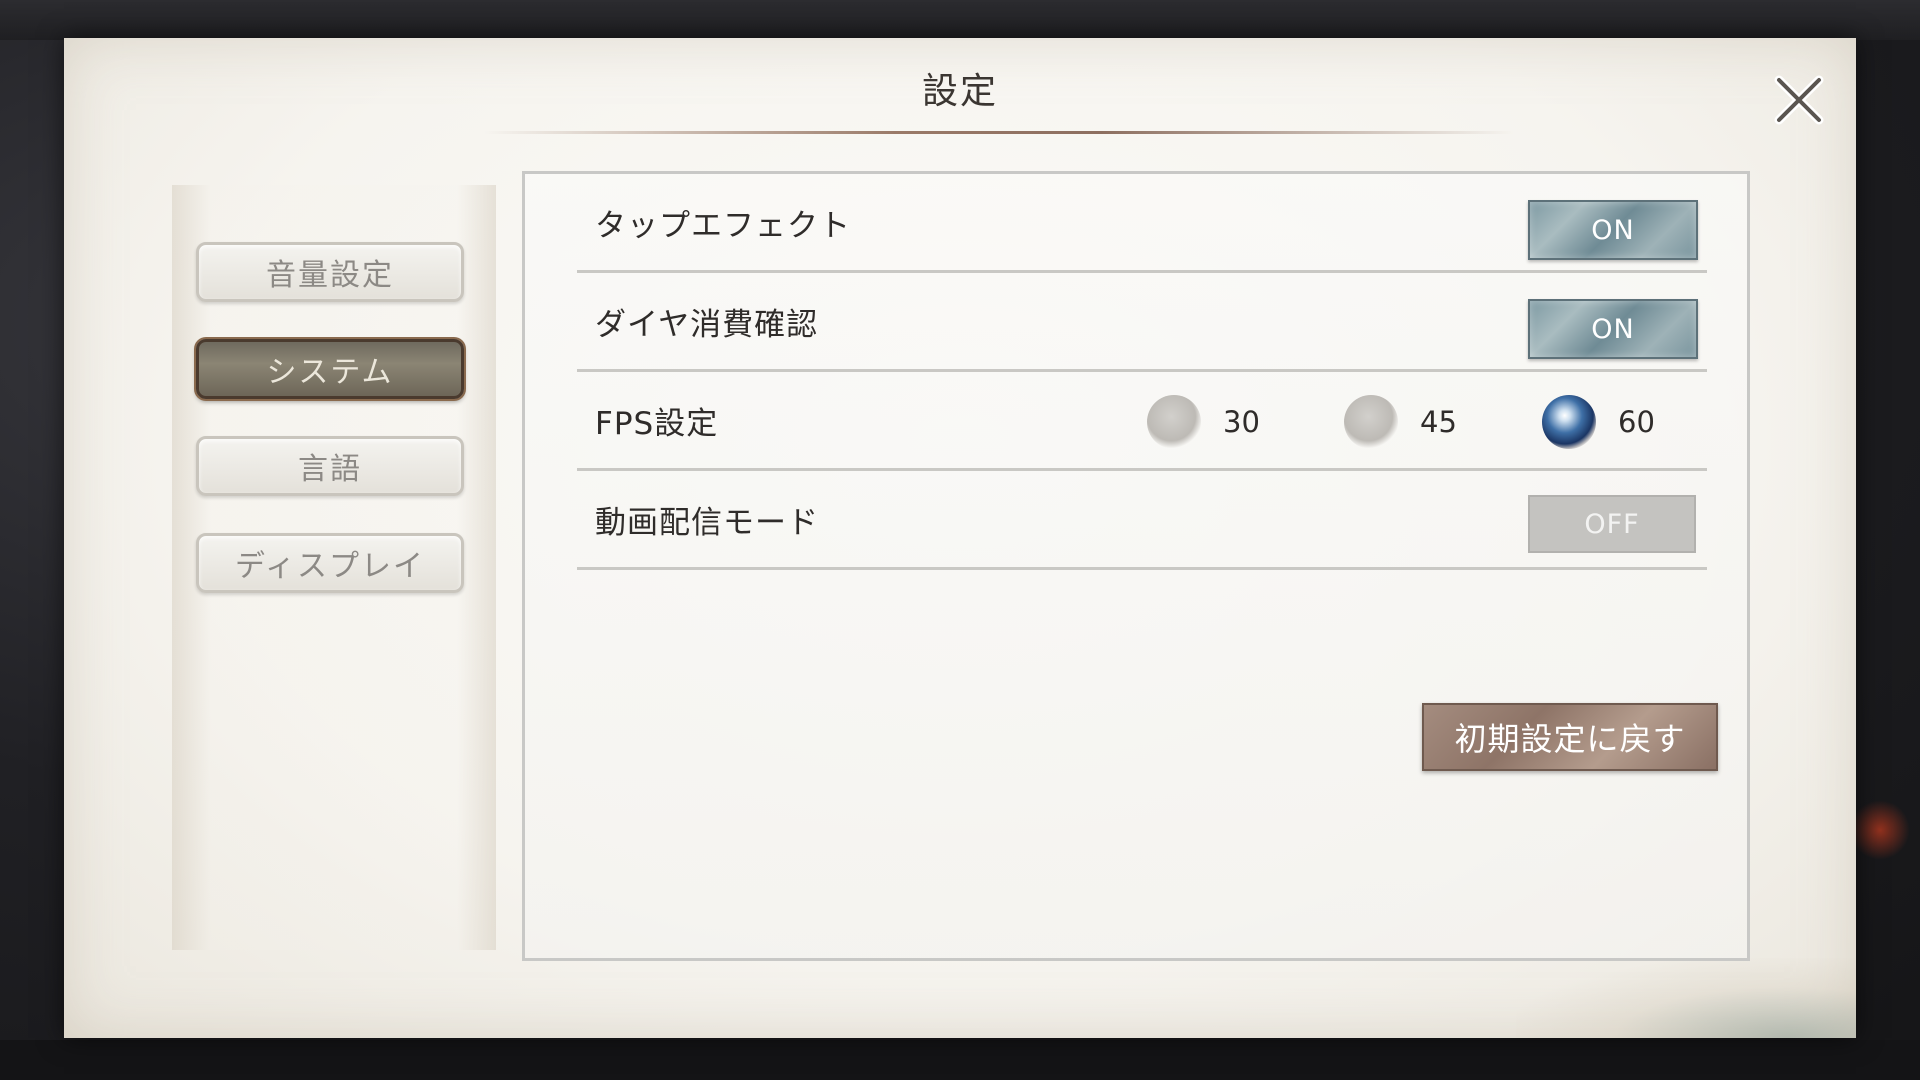  What do you see at coordinates (1142, 421) in the screenshot?
I see `setting-row-fps: FPS設定 30 45 60` at bounding box center [1142, 421].